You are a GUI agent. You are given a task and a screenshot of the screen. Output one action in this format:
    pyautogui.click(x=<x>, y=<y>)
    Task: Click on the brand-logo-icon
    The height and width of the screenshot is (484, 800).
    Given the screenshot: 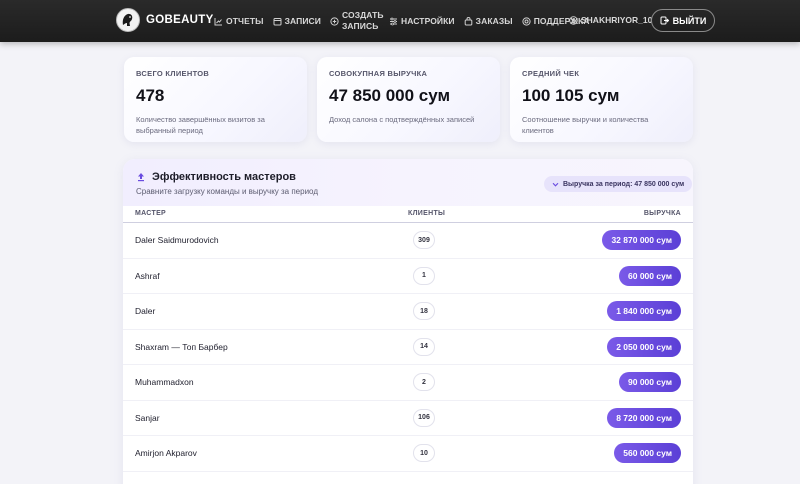 What is the action you would take?
    pyautogui.click(x=128, y=20)
    